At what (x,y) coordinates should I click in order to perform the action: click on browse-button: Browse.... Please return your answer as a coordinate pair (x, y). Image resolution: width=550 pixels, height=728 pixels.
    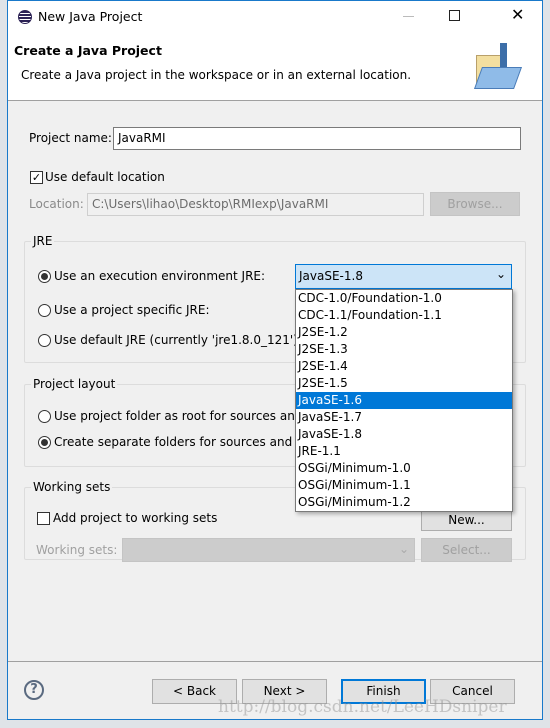
    Looking at the image, I should click on (475, 204).